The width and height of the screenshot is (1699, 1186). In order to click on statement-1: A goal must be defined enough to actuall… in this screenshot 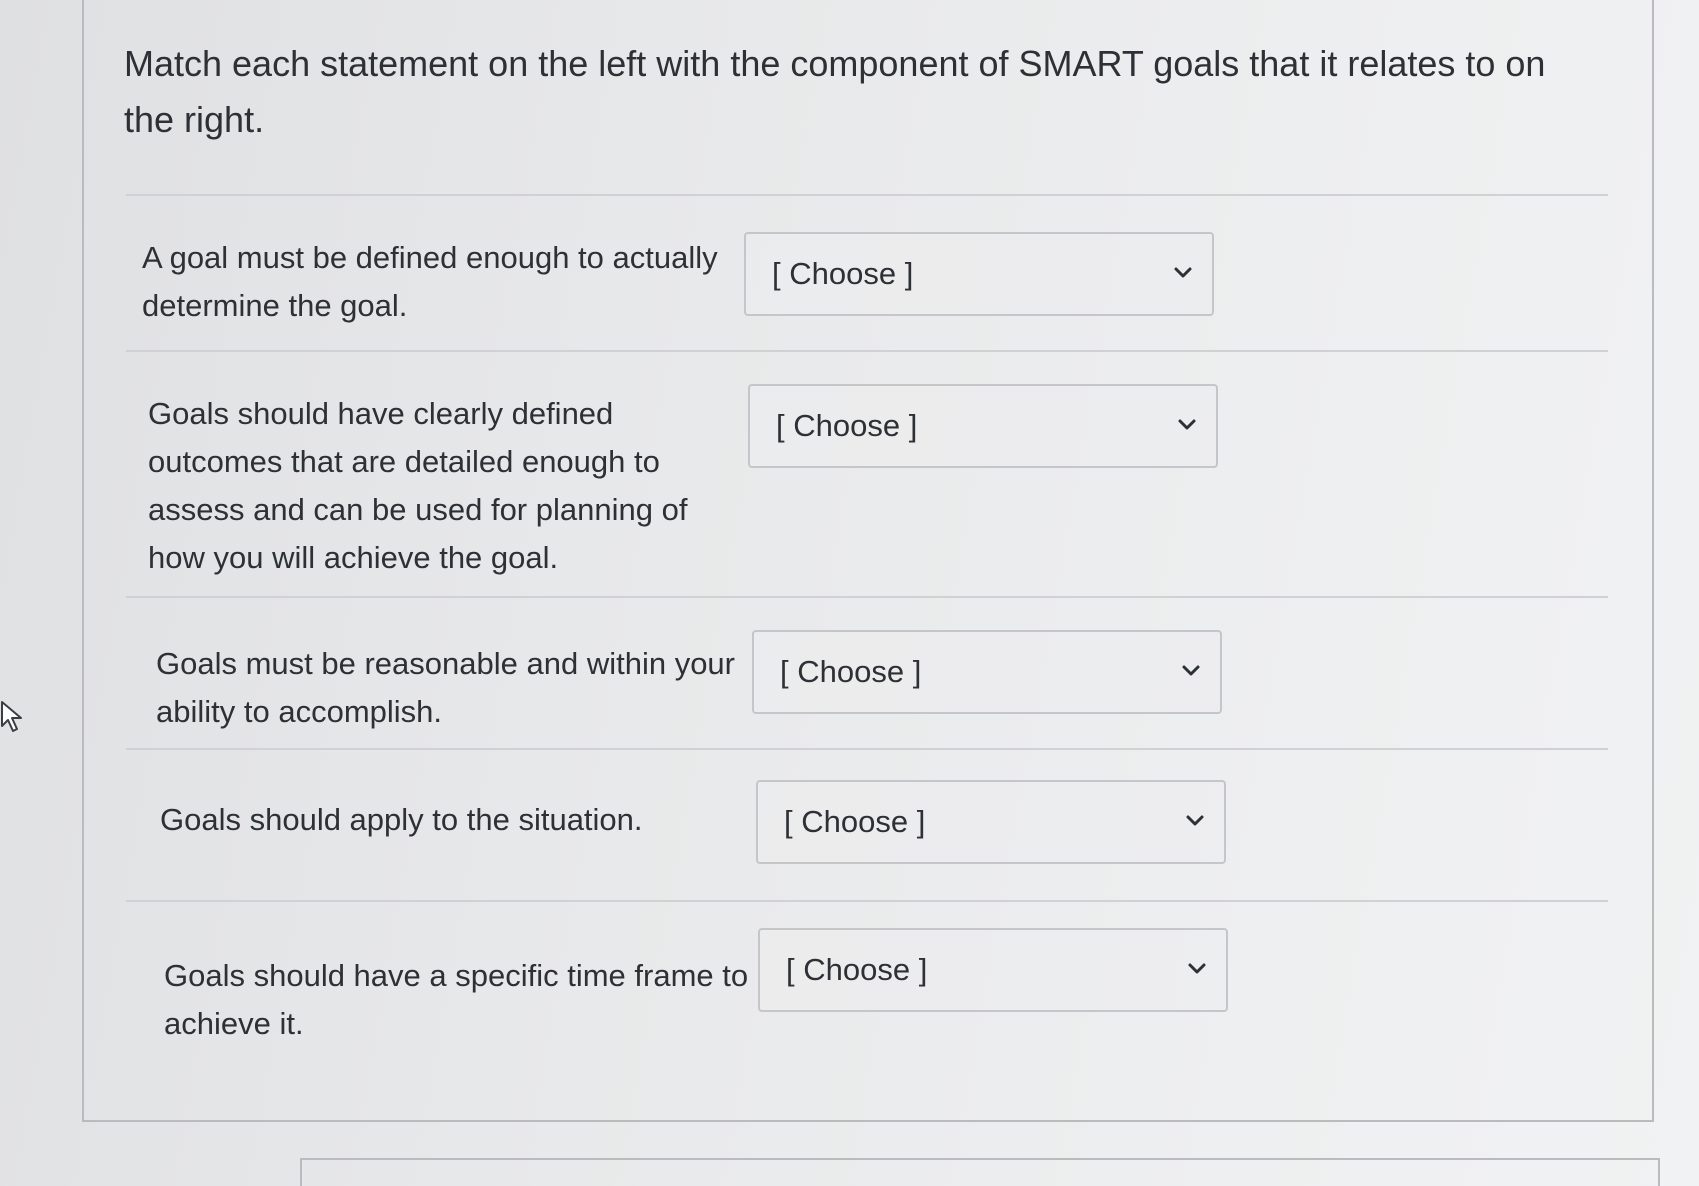, I will do `click(430, 281)`.